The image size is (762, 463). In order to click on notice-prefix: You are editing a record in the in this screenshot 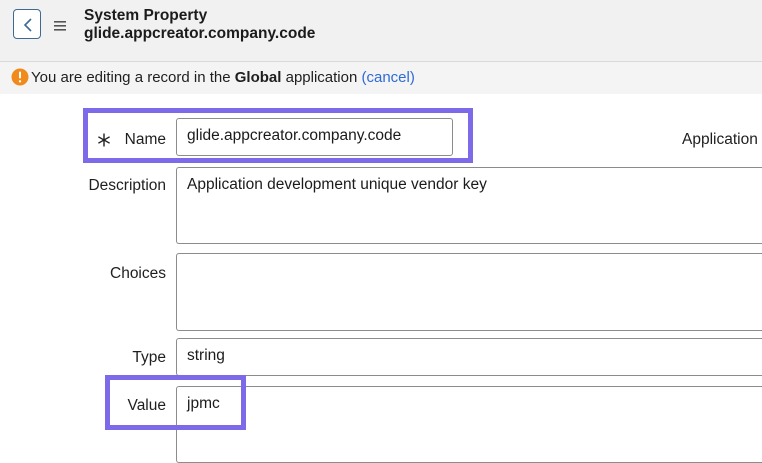, I will do `click(133, 77)`.